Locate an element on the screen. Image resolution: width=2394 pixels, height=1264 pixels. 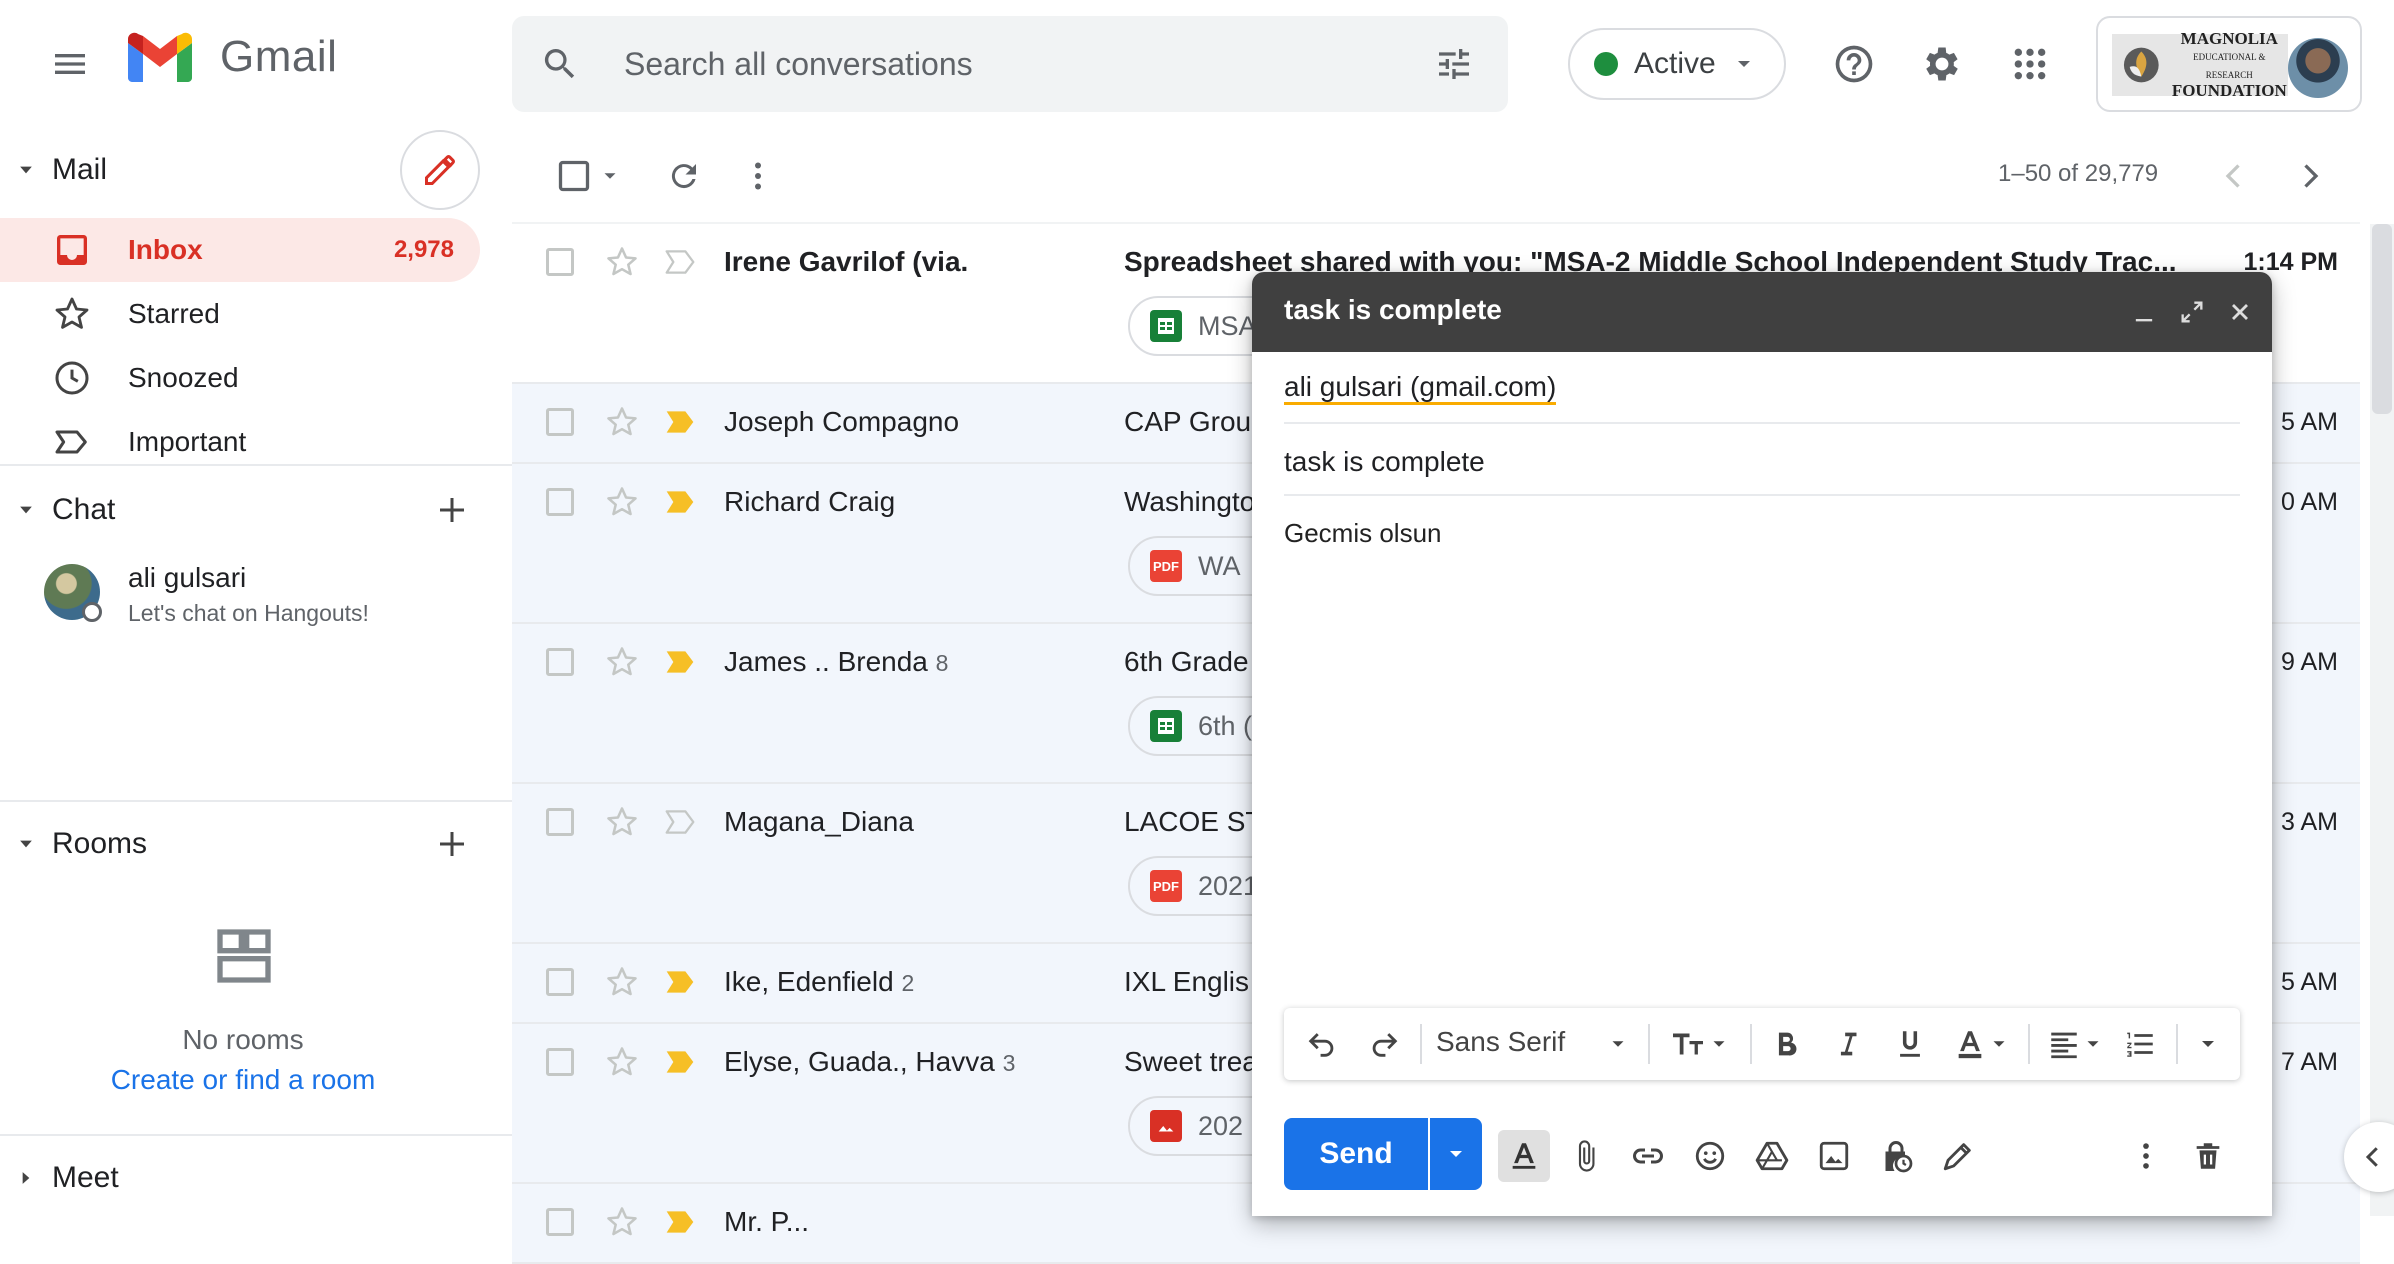
sidebar-item-starred: Starred is located at coordinates (240, 314).